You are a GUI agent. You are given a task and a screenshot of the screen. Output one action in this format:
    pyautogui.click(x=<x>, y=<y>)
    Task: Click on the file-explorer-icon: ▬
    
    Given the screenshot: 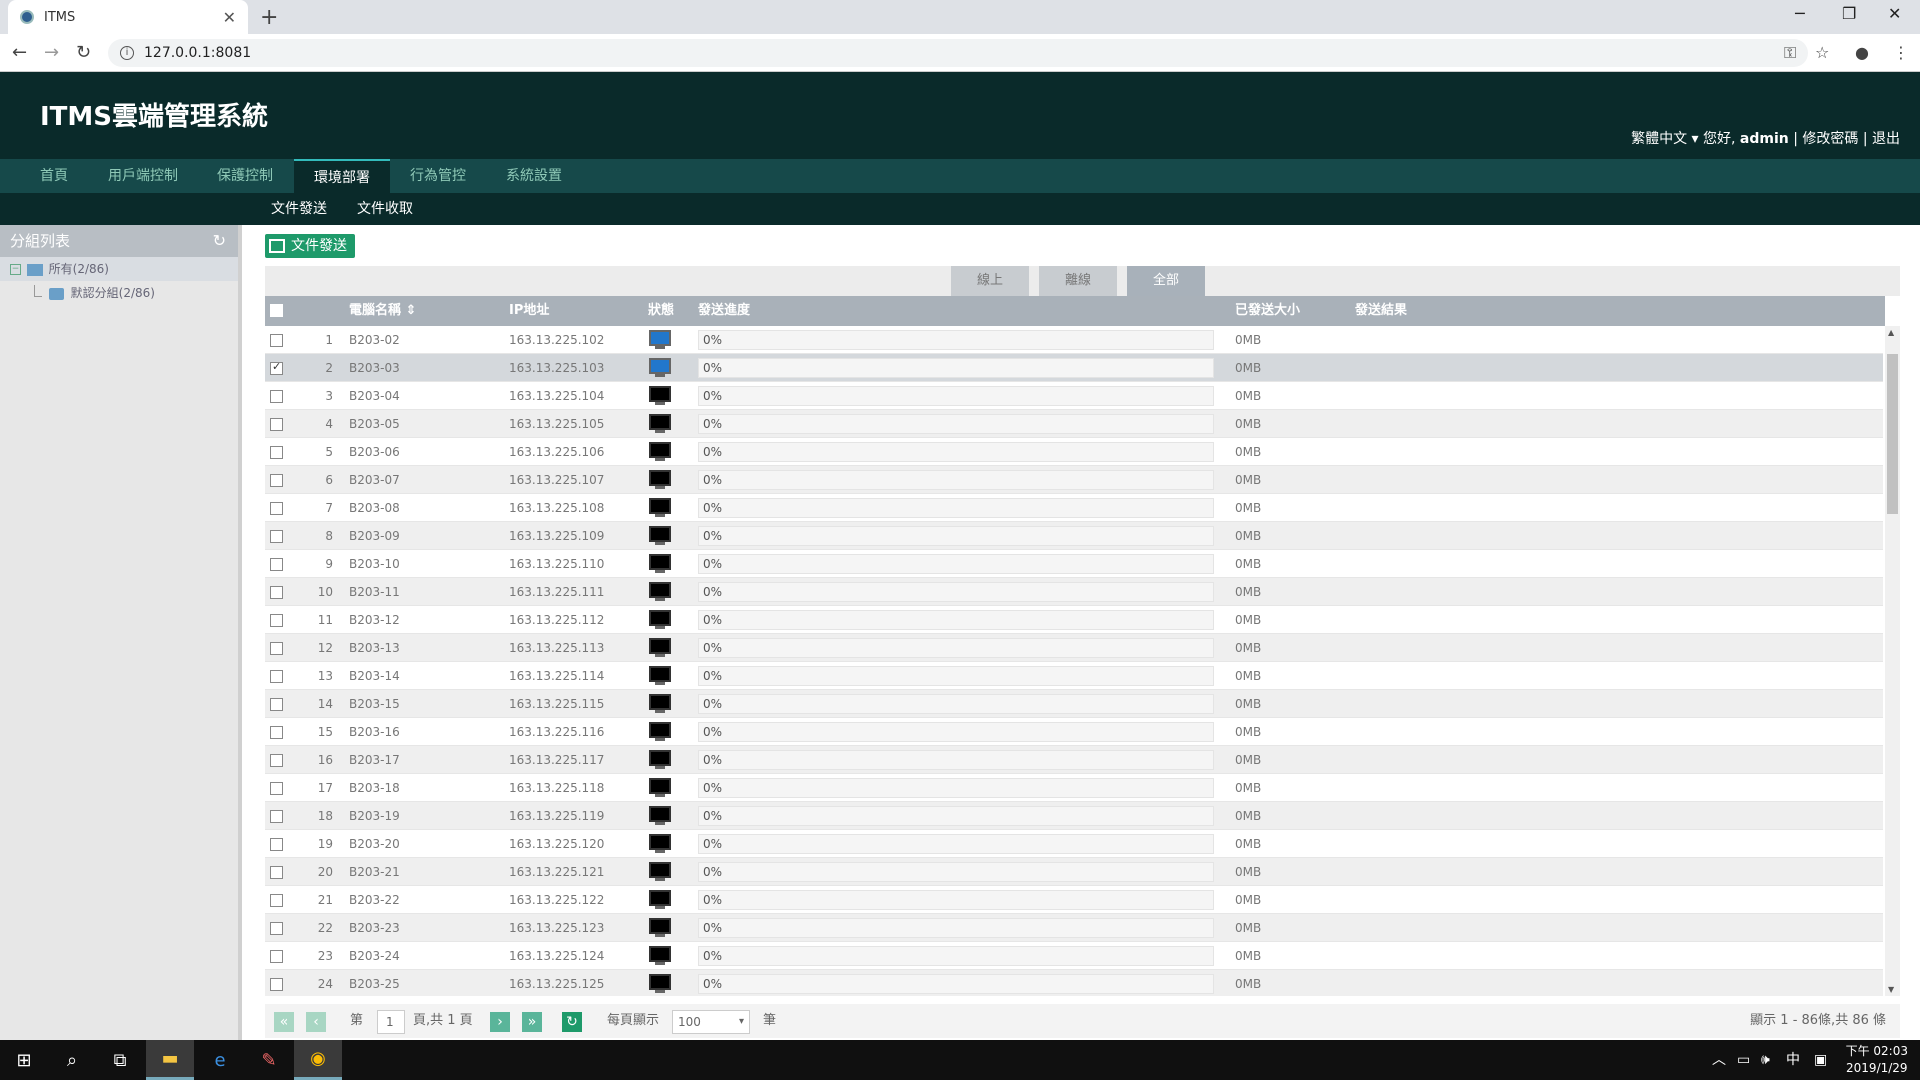 What is the action you would take?
    pyautogui.click(x=170, y=1060)
    